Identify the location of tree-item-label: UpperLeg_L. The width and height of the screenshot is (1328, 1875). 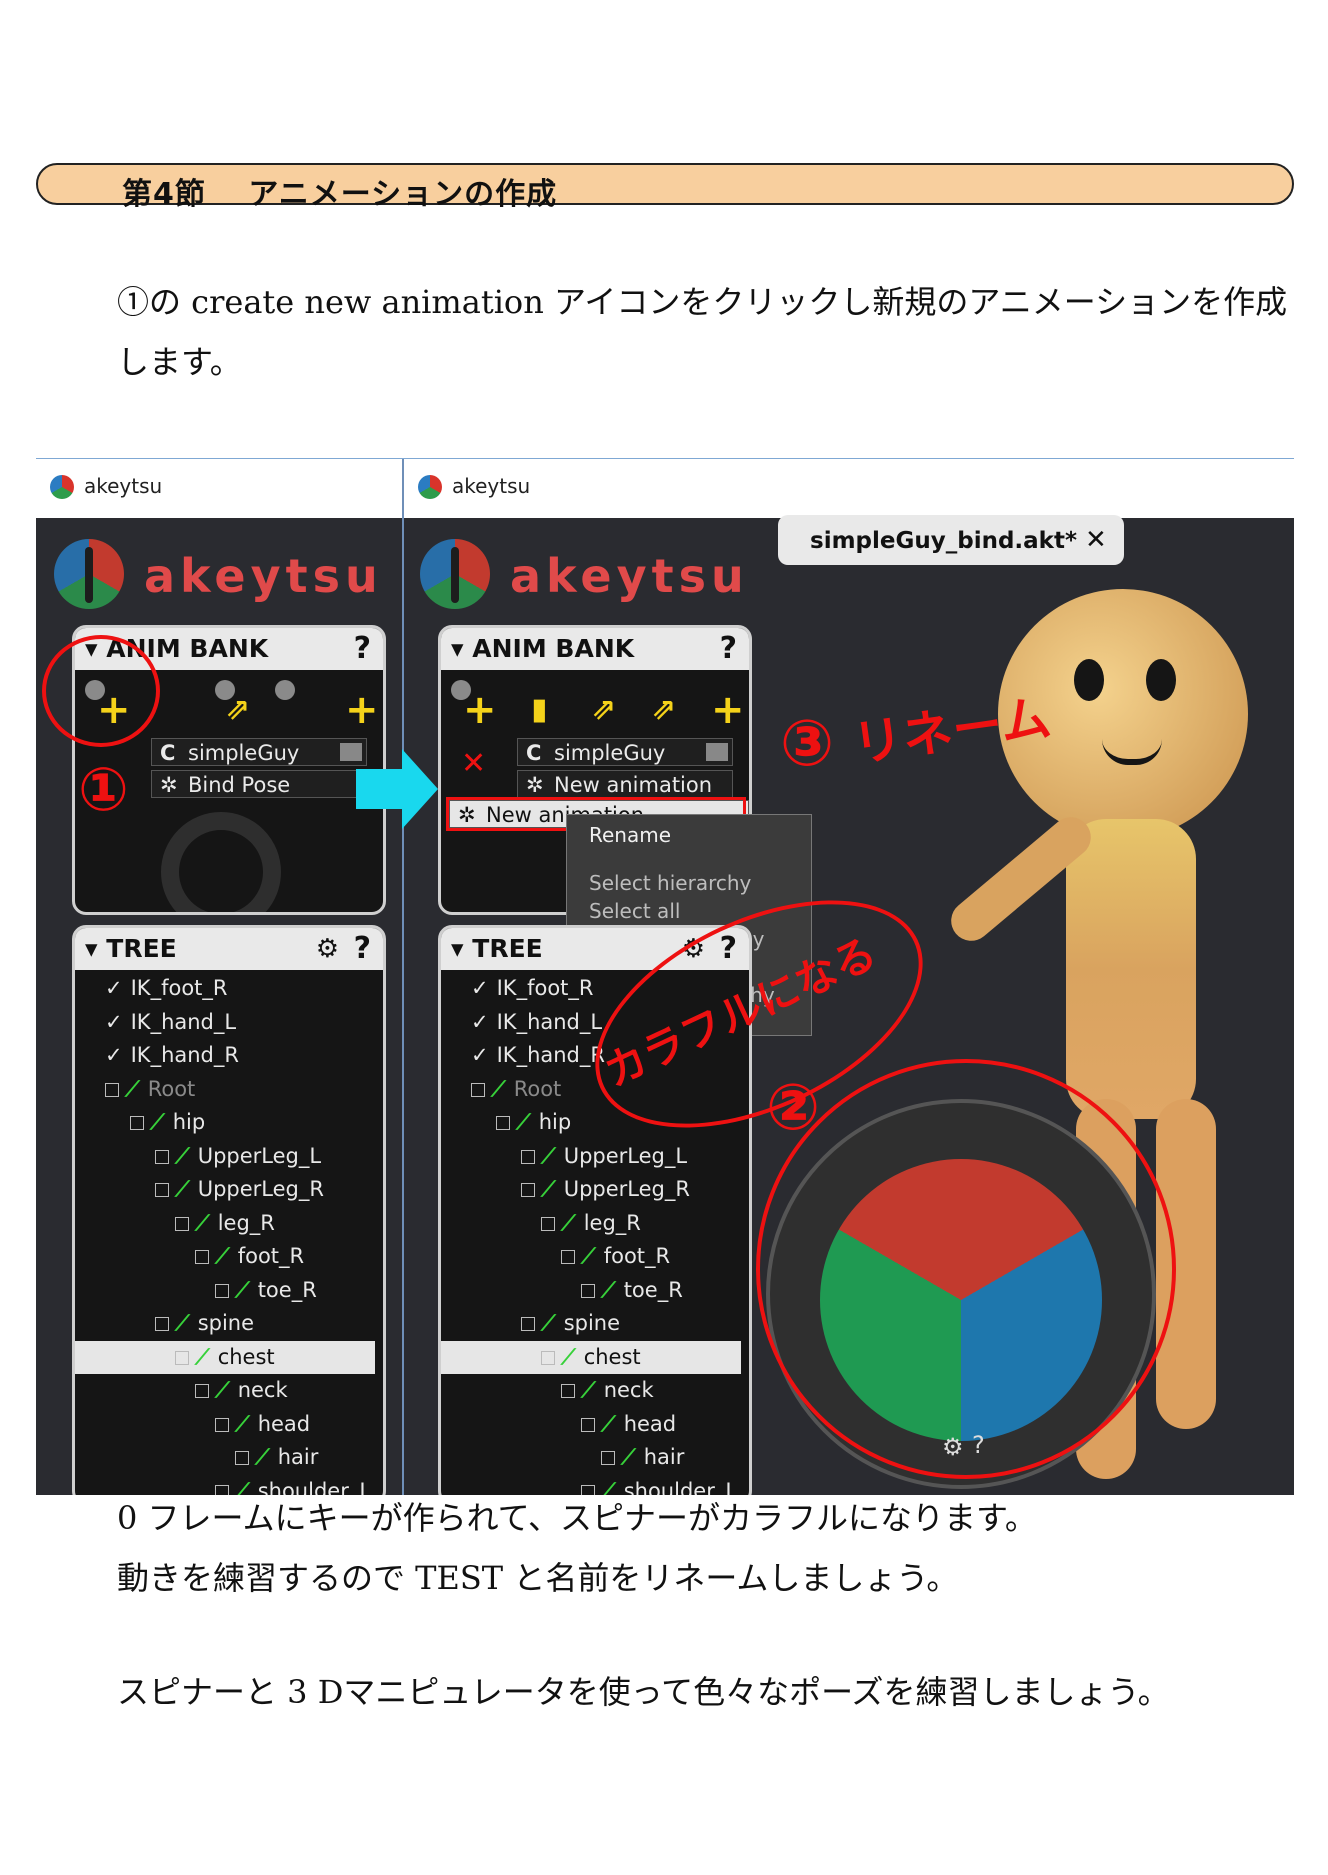
(259, 1155).